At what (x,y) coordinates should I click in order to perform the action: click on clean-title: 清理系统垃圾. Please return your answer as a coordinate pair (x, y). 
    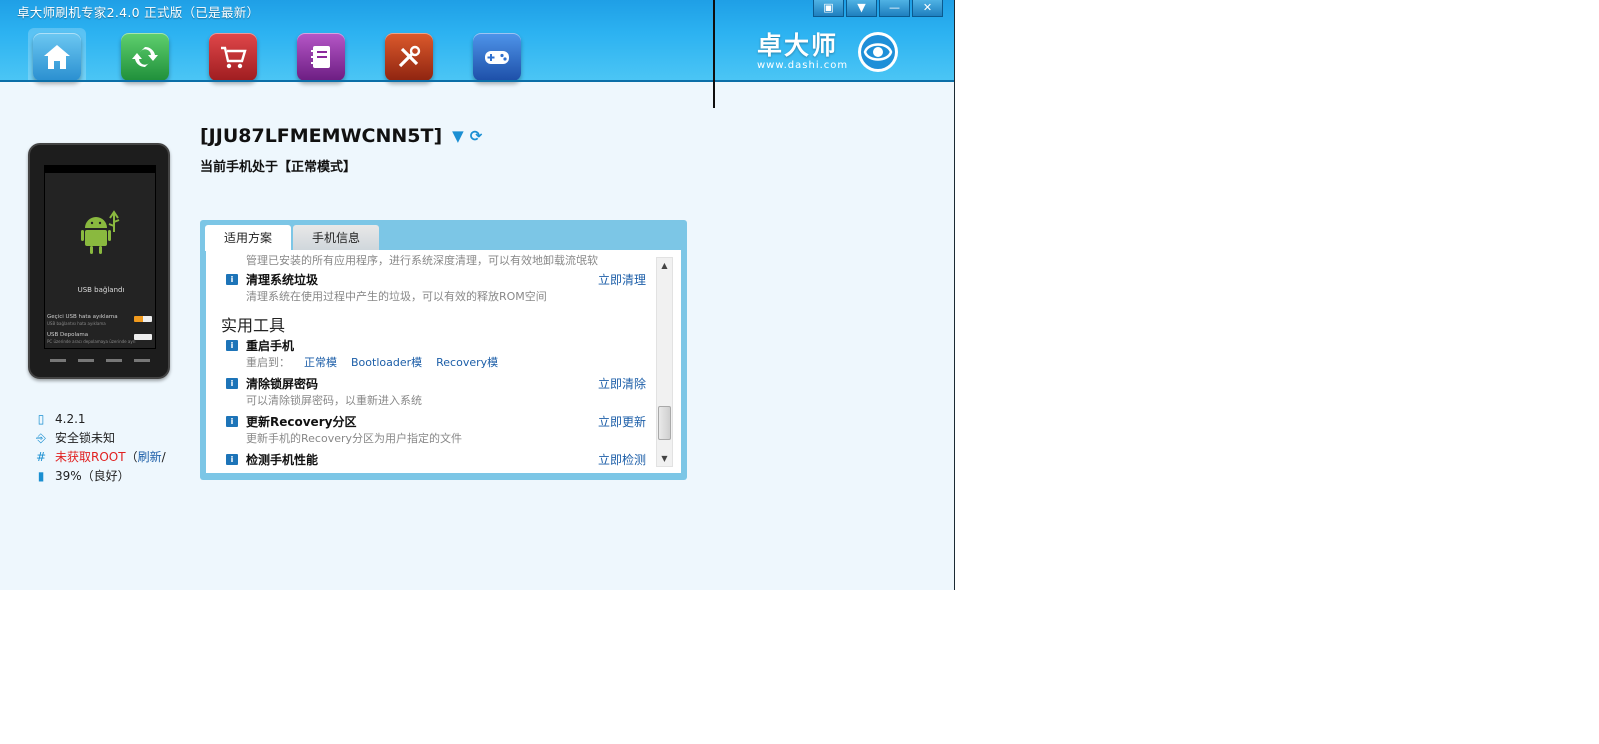
    Looking at the image, I should click on (282, 279).